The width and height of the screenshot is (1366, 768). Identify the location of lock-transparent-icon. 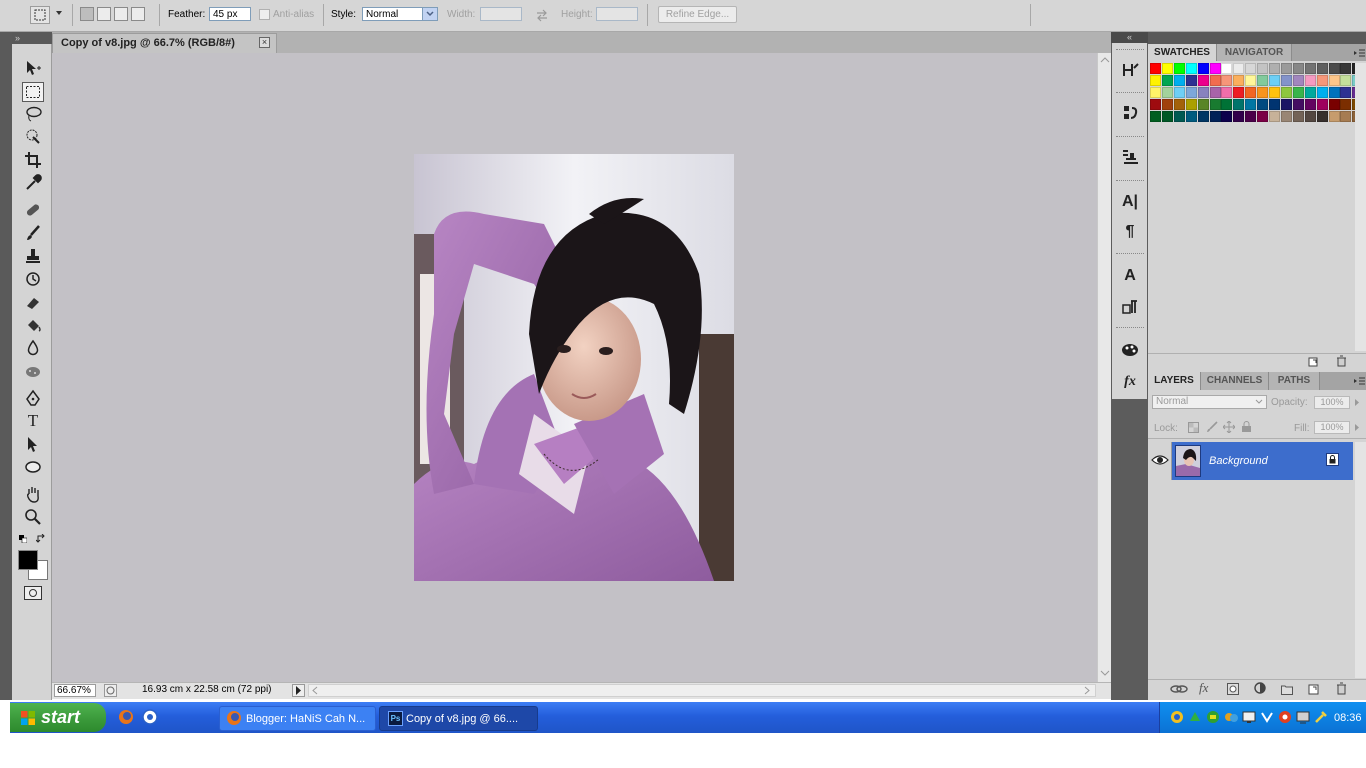
(1193, 427).